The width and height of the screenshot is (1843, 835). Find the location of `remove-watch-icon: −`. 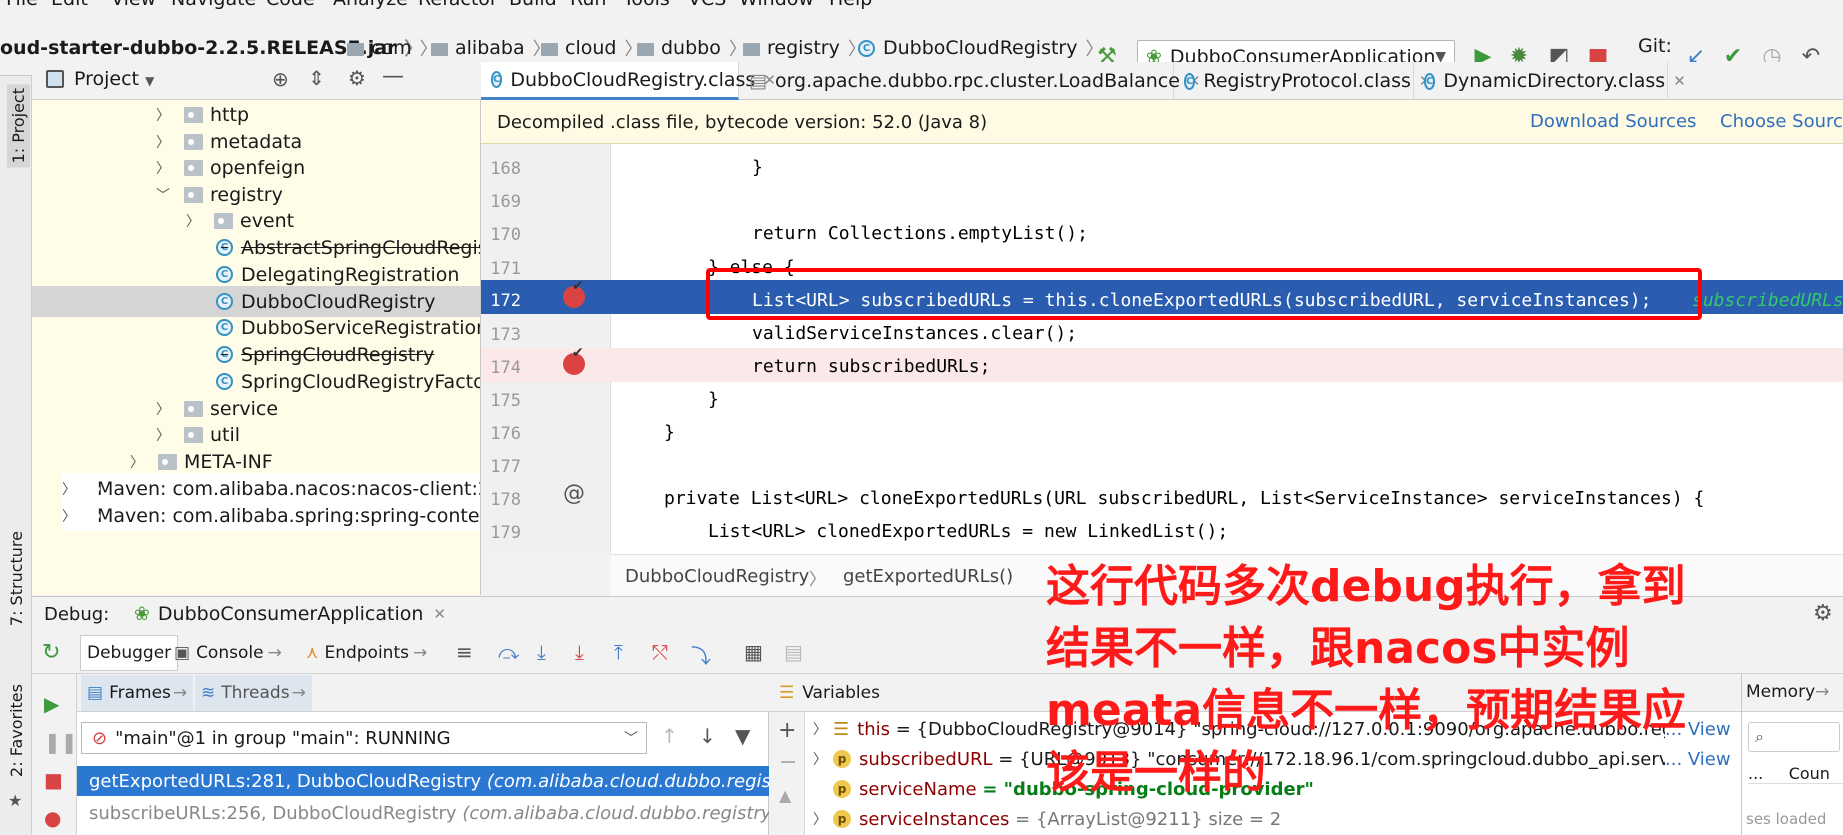

remove-watch-icon: − is located at coordinates (788, 762).